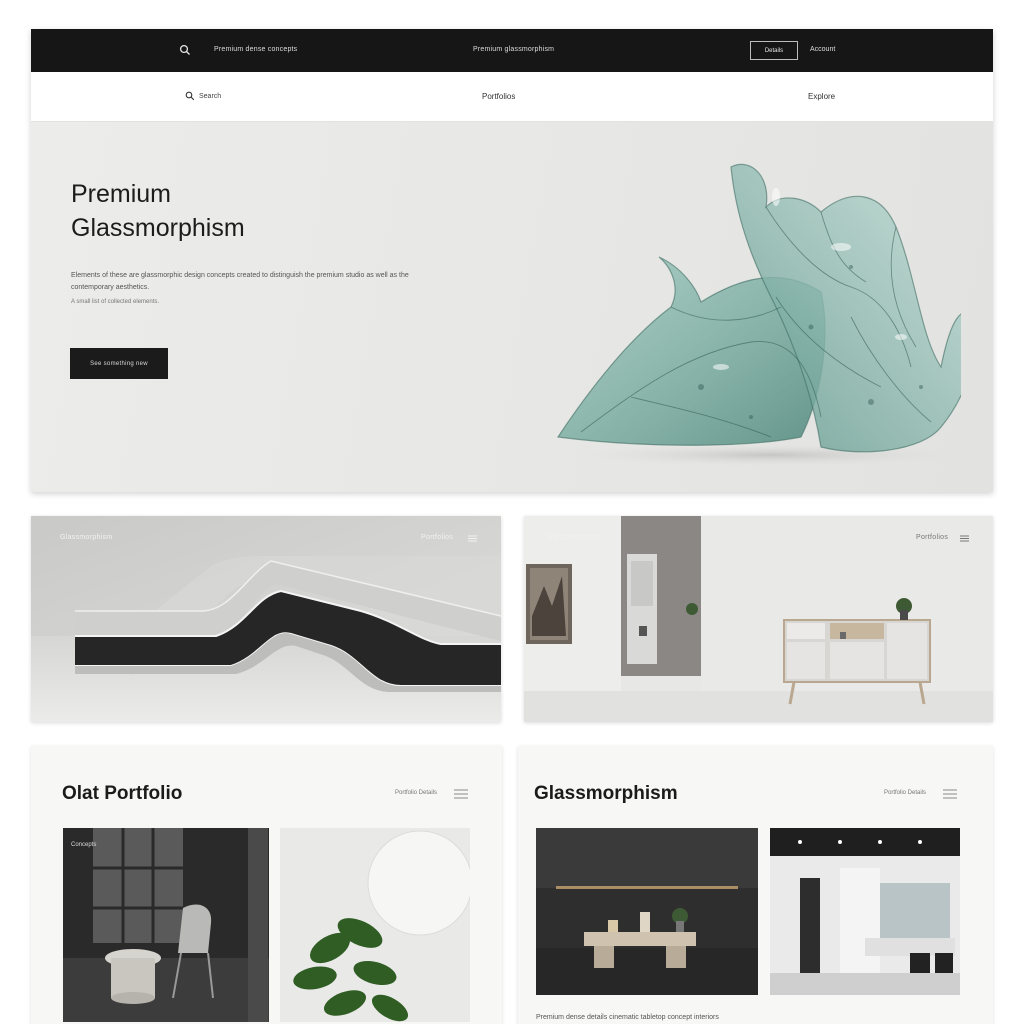  I want to click on office-image, so click(865, 911).